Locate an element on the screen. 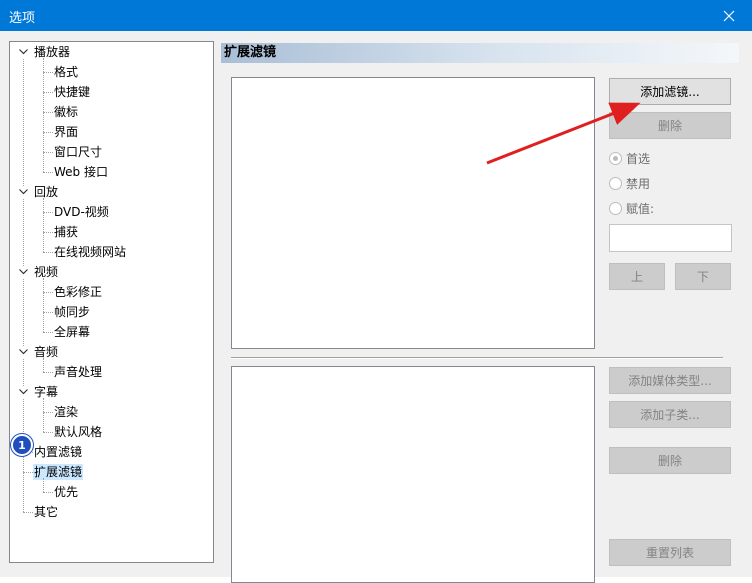 Image resolution: width=752 pixels, height=583 pixels. step-badge: 1 is located at coordinates (22, 445).